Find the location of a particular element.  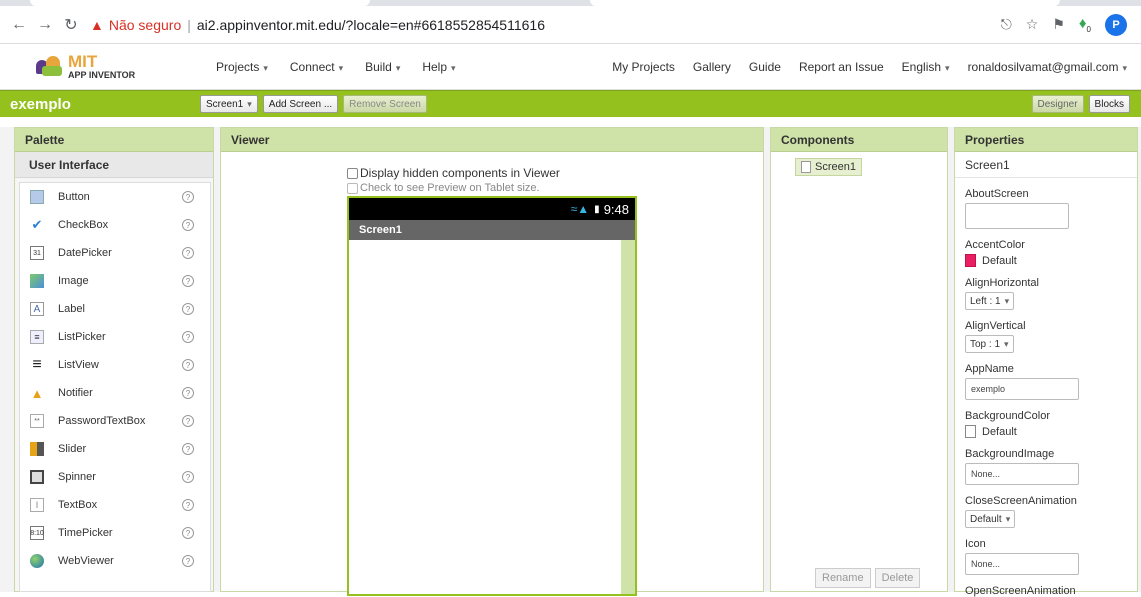

palette-section-user-interface: User Interface is located at coordinates (114, 165).